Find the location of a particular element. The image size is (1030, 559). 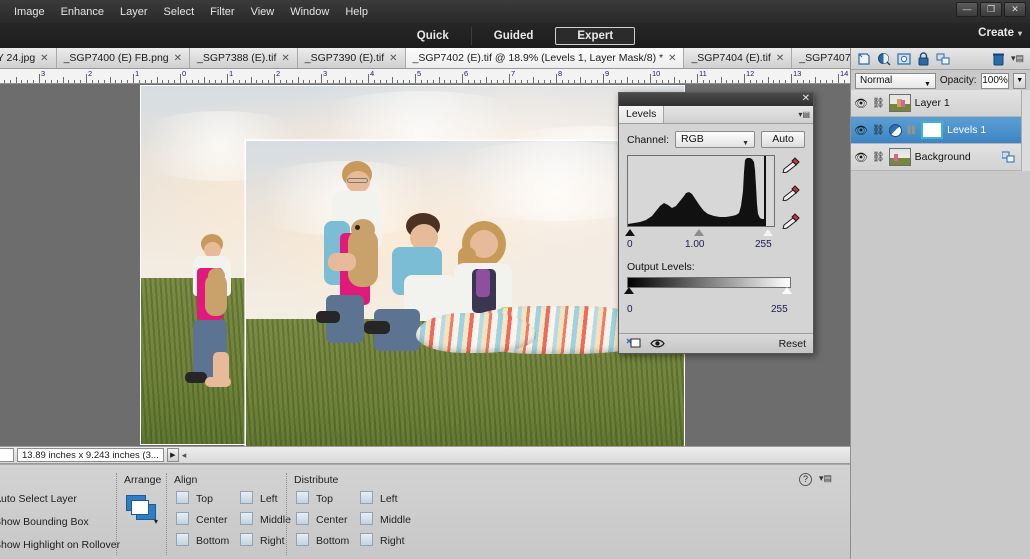

document-tab-sgp7390: _SGP7390 (E).tif ✕ is located at coordinates (351, 58).